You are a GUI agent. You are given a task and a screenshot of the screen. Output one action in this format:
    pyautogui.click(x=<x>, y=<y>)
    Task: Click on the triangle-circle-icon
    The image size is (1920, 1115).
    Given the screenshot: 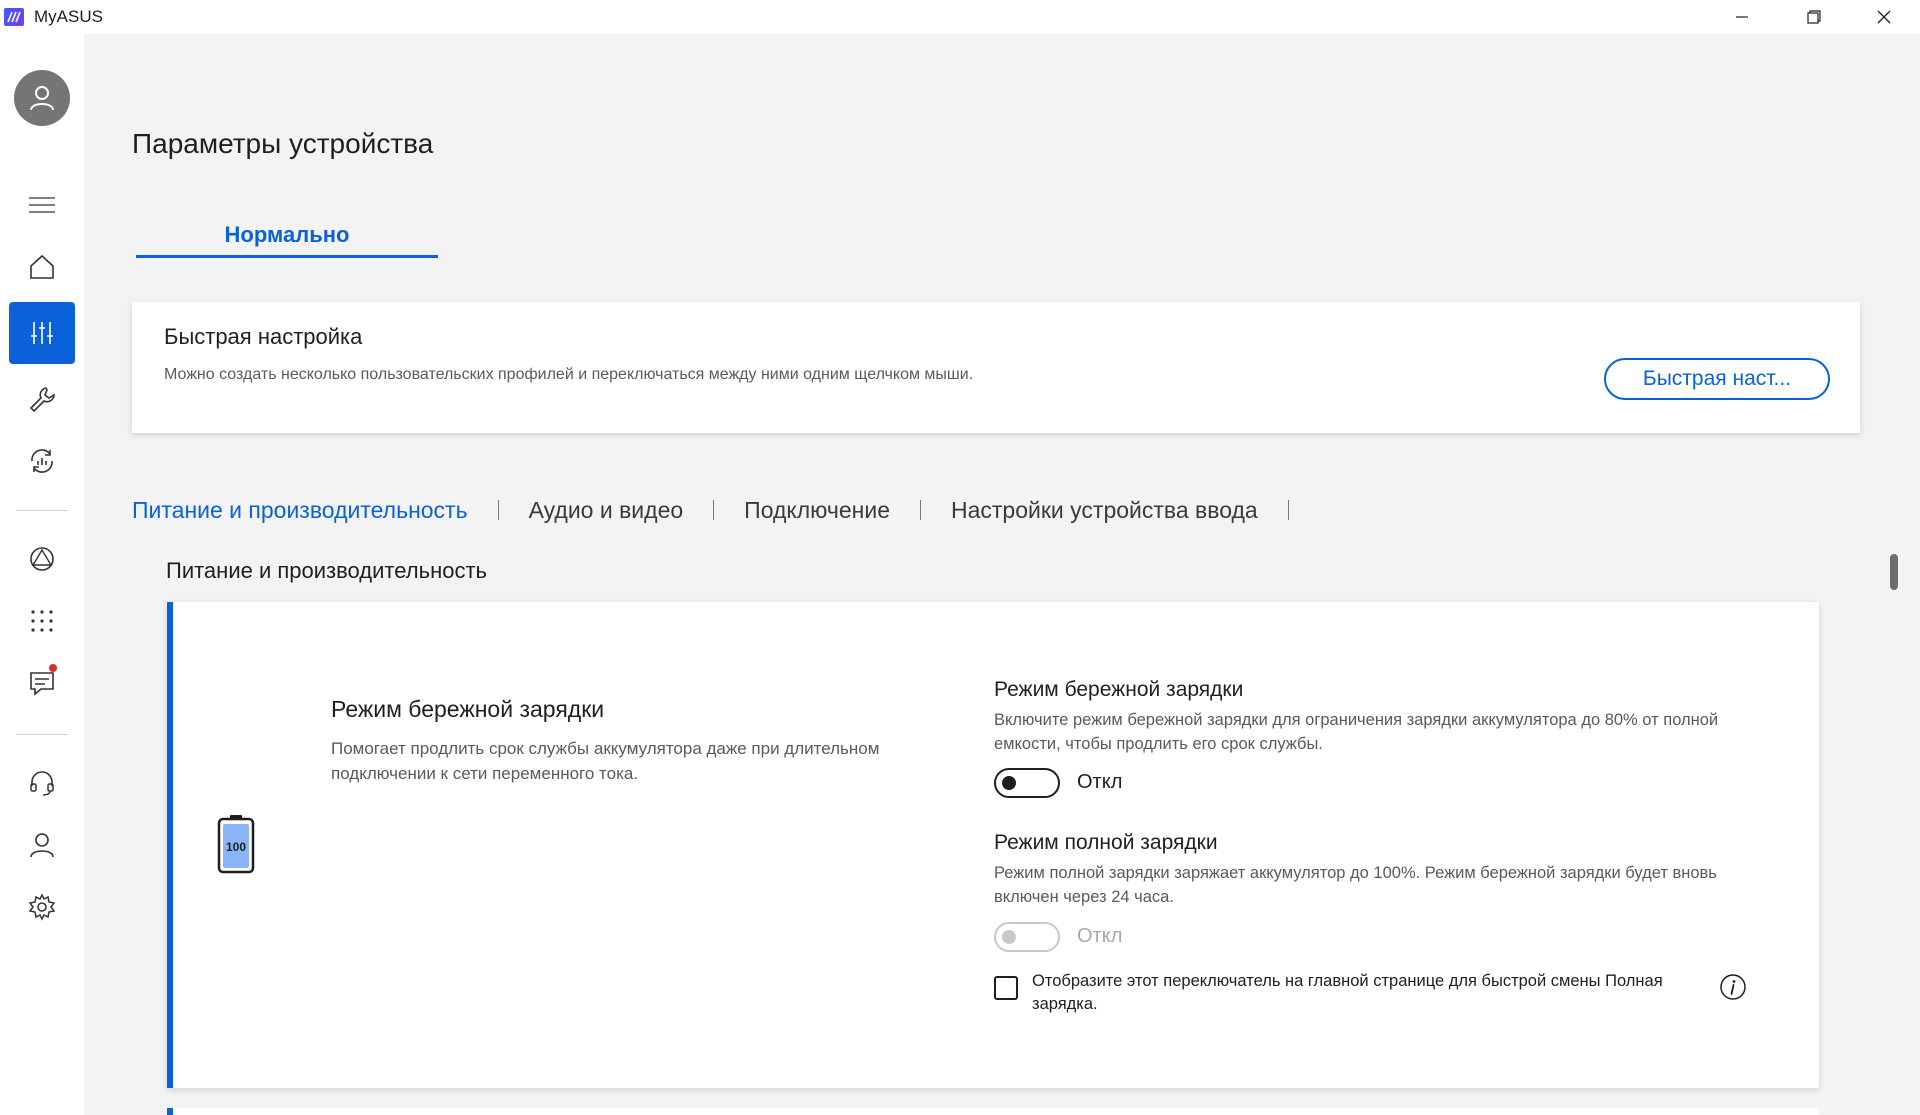 What is the action you would take?
    pyautogui.click(x=42, y=559)
    